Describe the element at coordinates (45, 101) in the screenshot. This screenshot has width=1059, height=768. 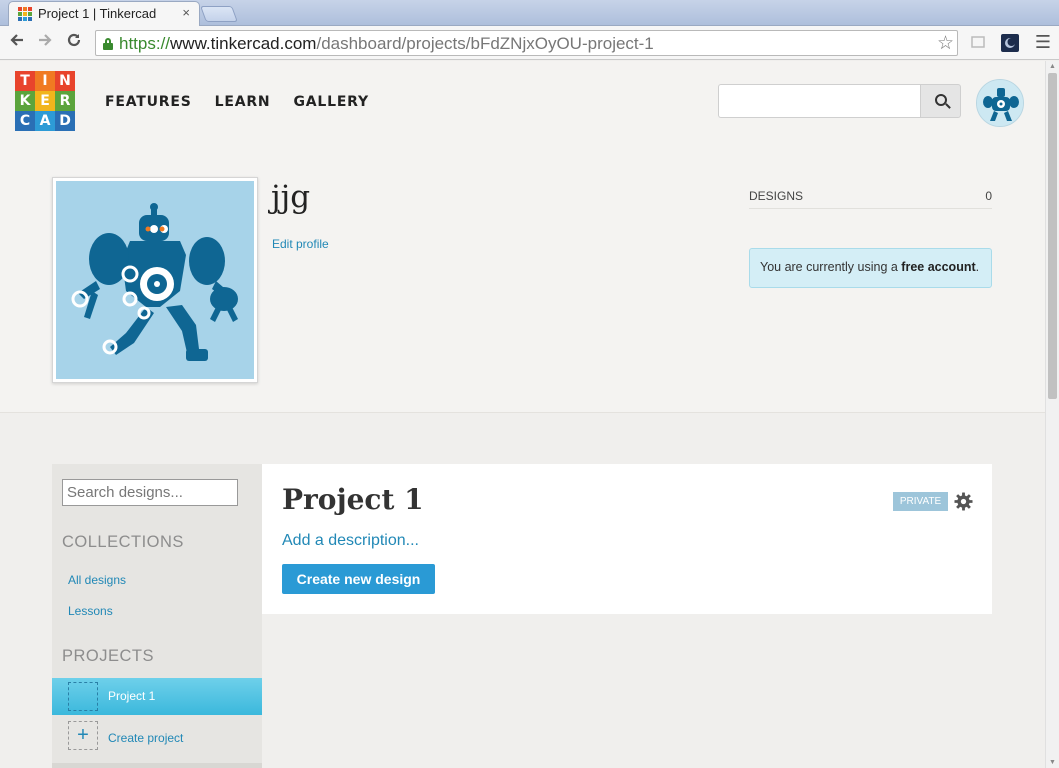
I see `tinkercad-logo: T I N K E R C A D` at that location.